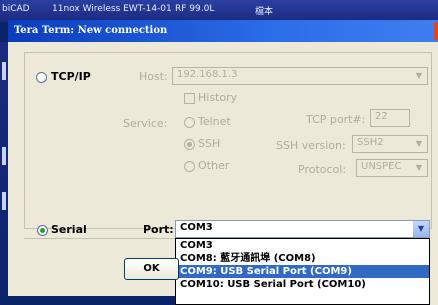 Image resolution: width=438 pixels, height=305 pixels. What do you see at coordinates (436, 31) in the screenshot?
I see `close-icon` at bounding box center [436, 31].